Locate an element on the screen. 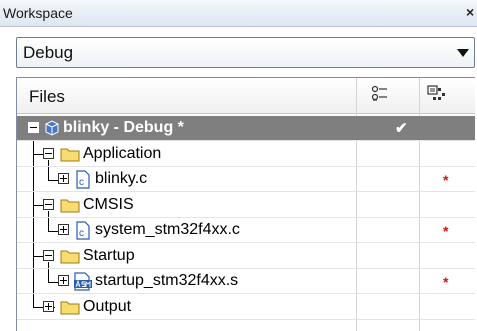 The width and height of the screenshot is (477, 331). file-label: system_stm32f4xx.c is located at coordinates (167, 229).